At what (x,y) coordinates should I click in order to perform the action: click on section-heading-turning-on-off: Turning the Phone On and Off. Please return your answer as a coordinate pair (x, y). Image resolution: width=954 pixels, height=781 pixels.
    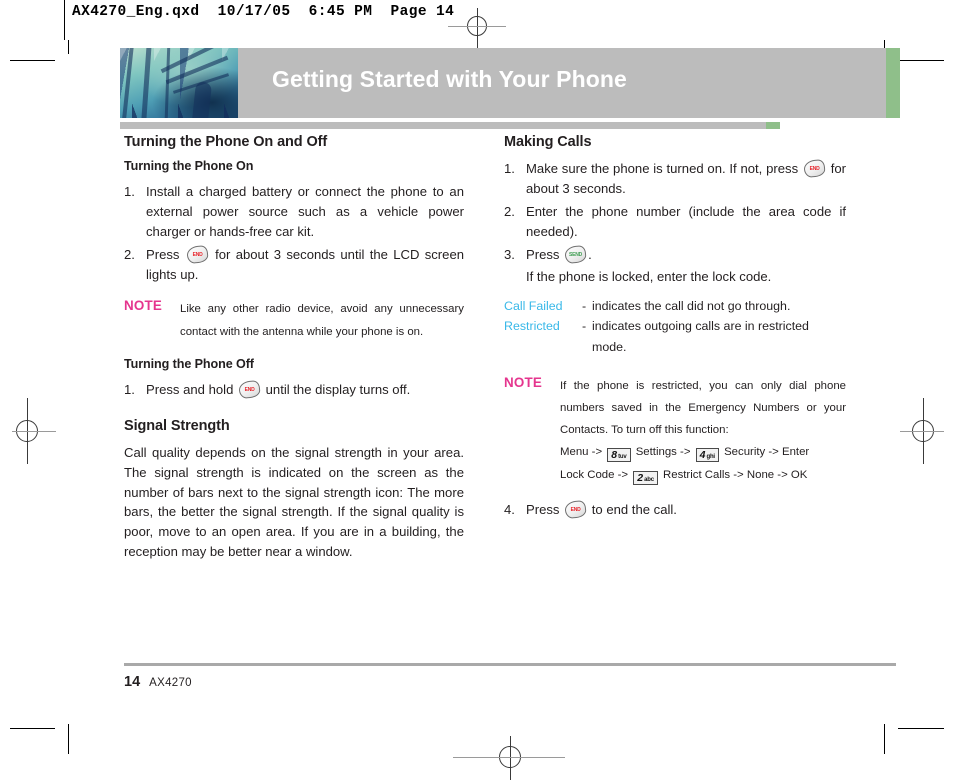
    Looking at the image, I should click on (226, 142).